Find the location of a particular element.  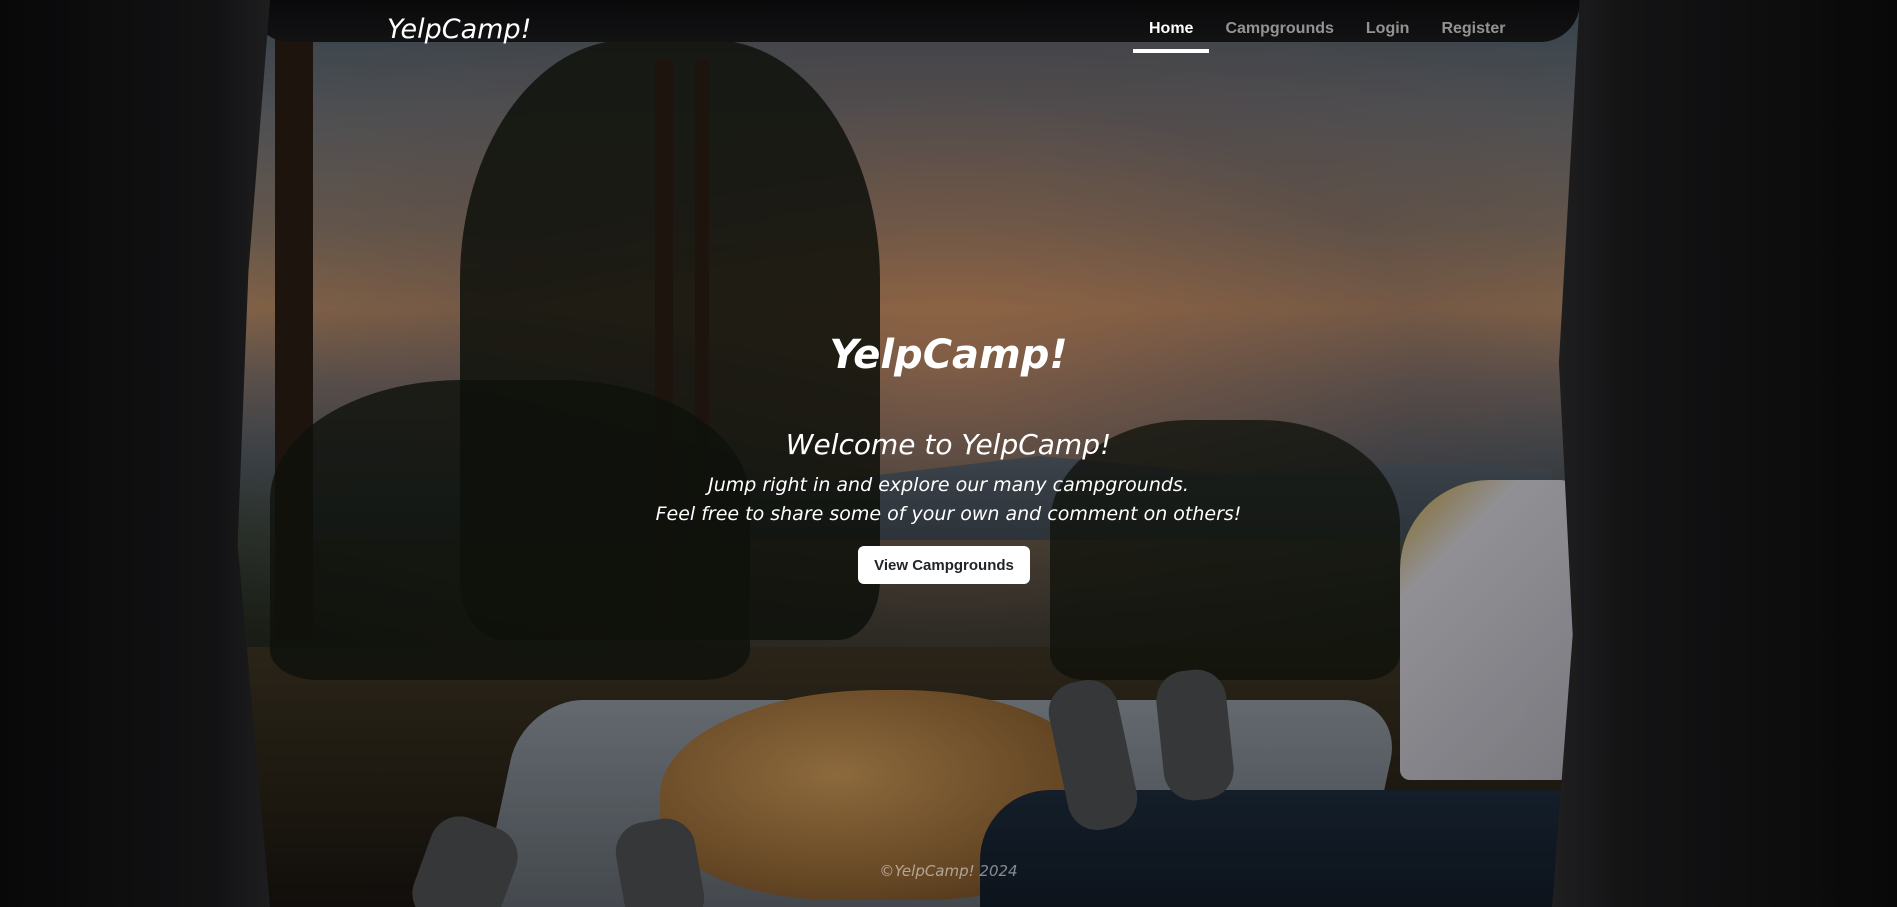

hero-title: YelpCamp! is located at coordinates (948, 355).